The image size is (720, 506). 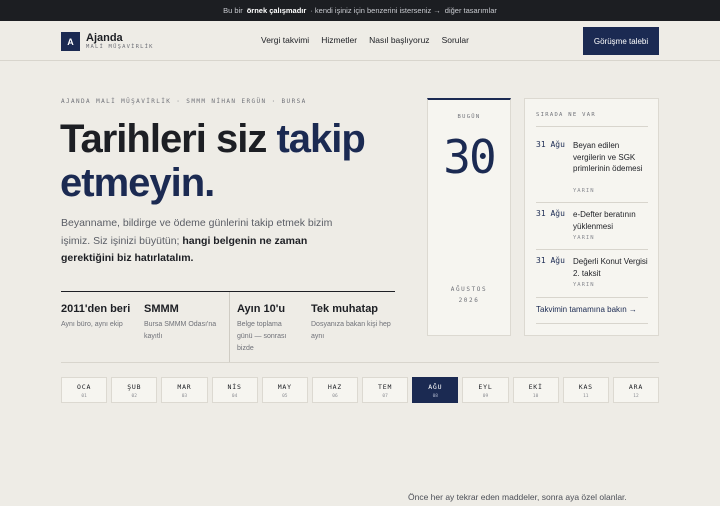 I want to click on month-name: EYL, so click(x=485, y=387).